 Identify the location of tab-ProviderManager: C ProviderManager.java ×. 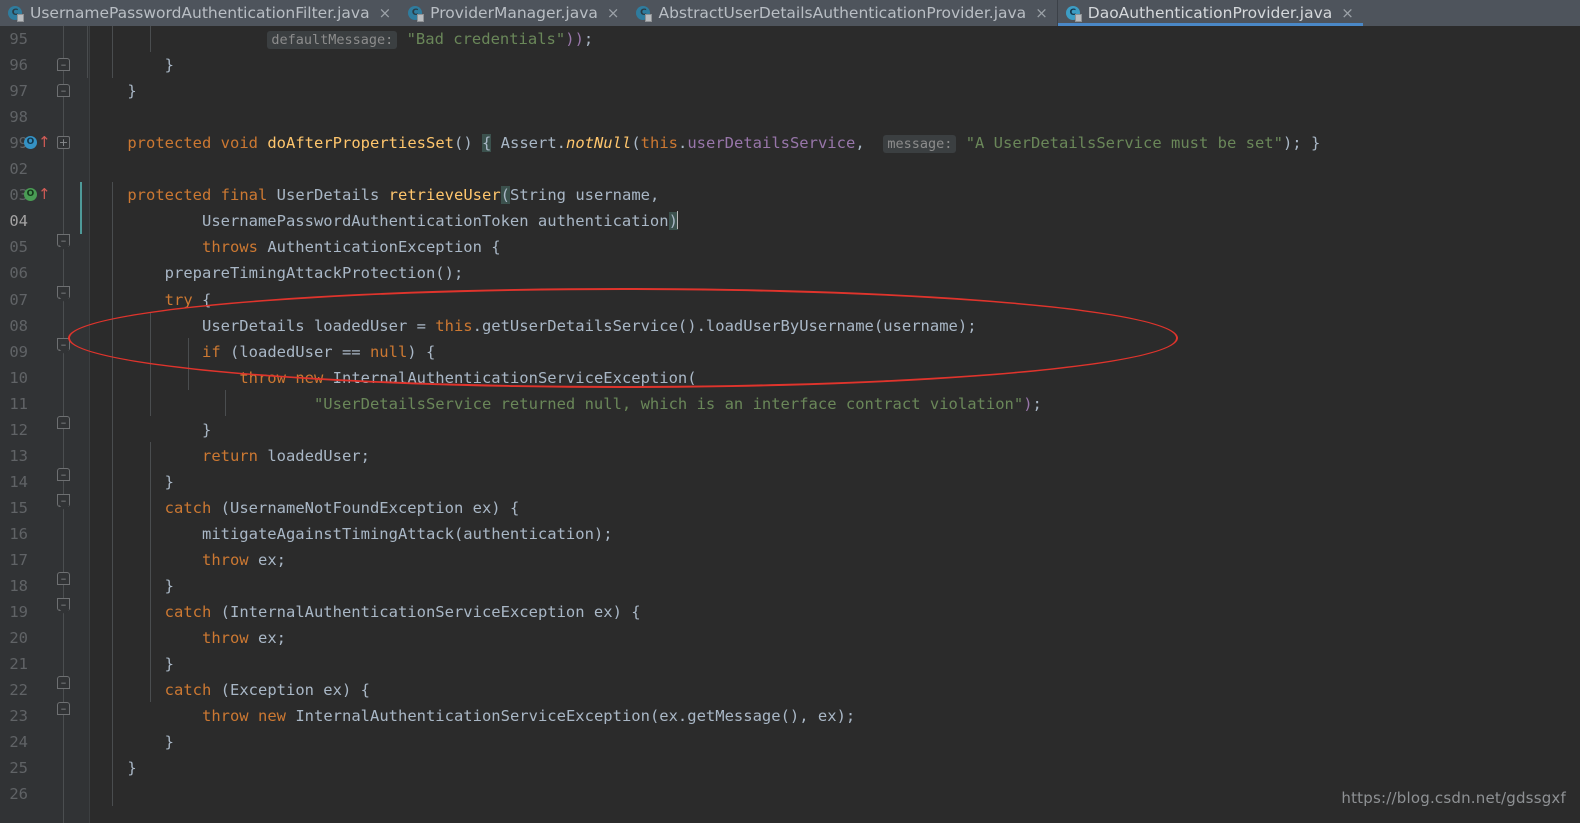
(514, 13).